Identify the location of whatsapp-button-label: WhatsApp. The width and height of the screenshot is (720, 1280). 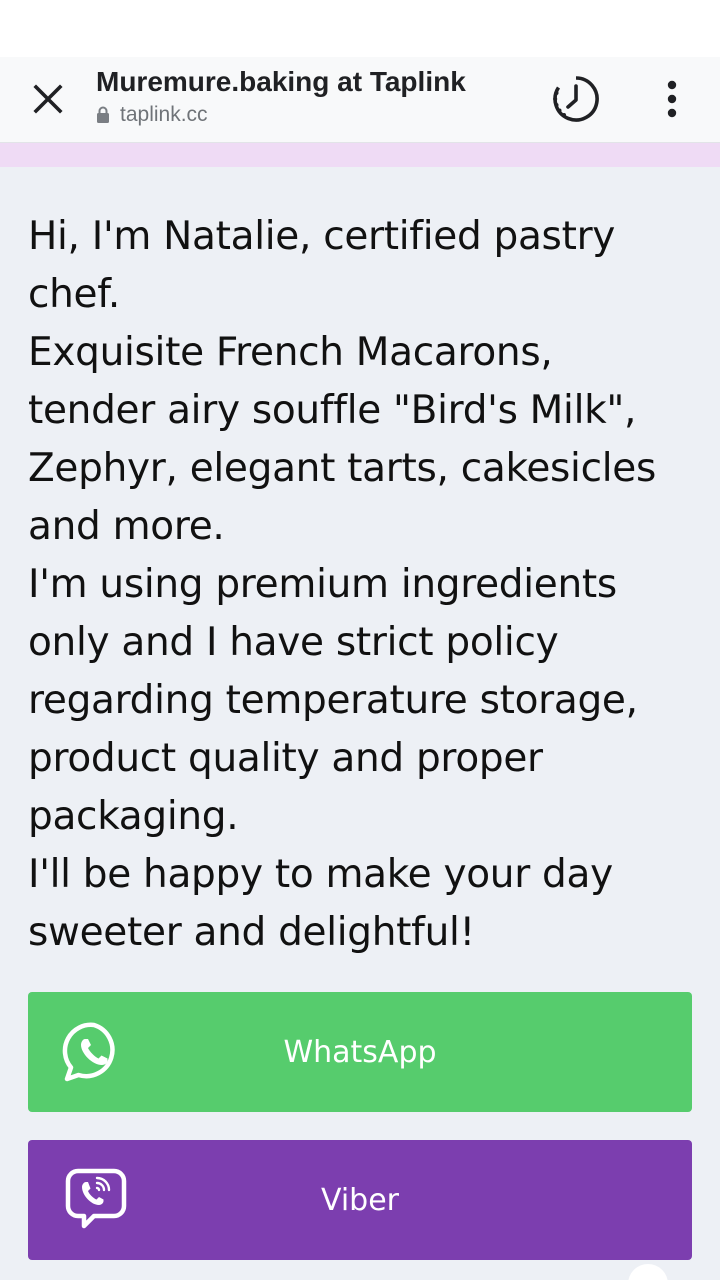
(360, 1052).